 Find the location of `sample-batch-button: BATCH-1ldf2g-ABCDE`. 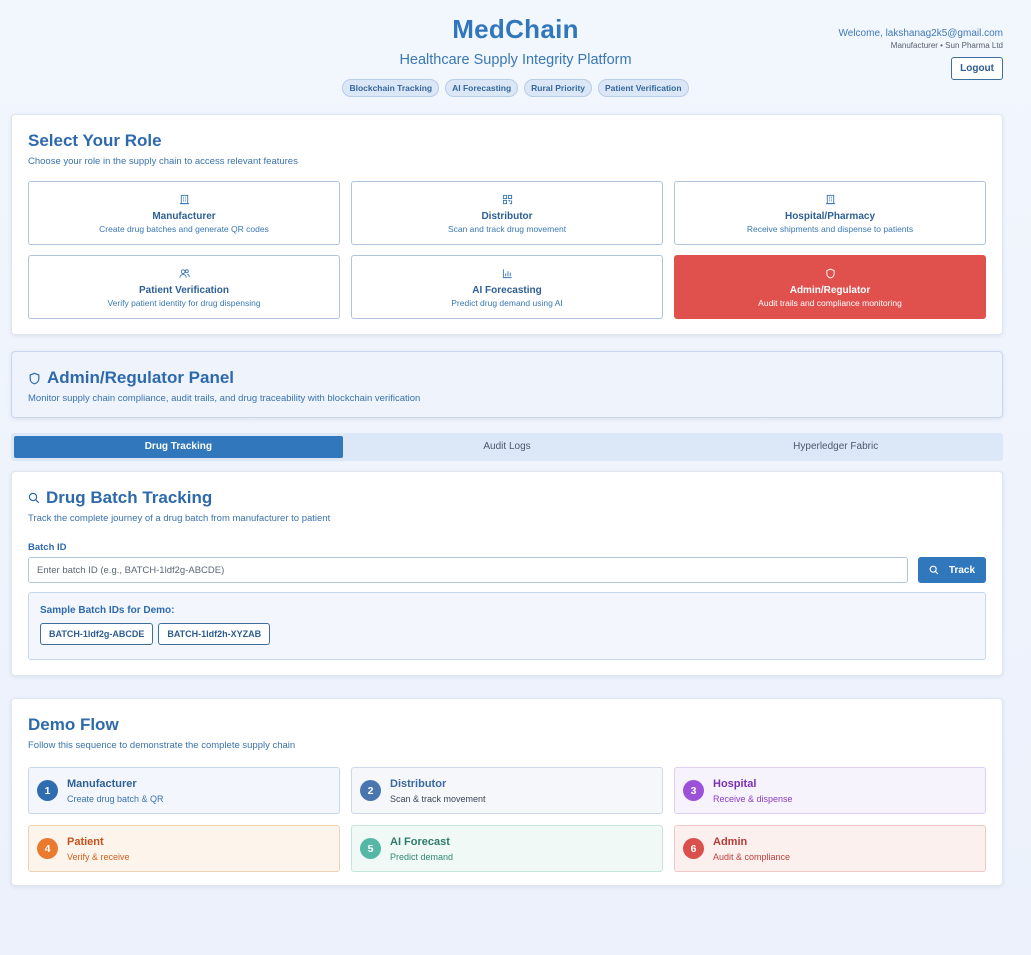

sample-batch-button: BATCH-1ldf2g-ABCDE is located at coordinates (97, 634).